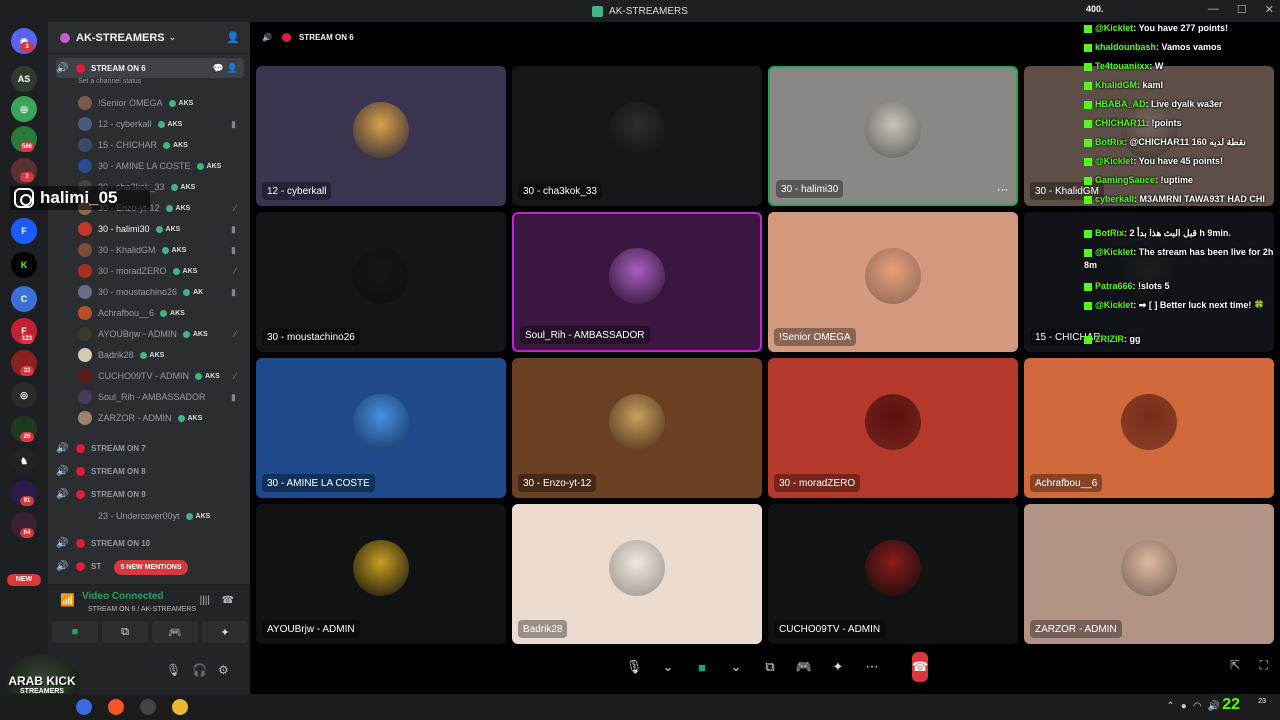 This screenshot has height=720, width=1280. I want to click on video-tile: 30 - moustachino26, so click(381, 282).